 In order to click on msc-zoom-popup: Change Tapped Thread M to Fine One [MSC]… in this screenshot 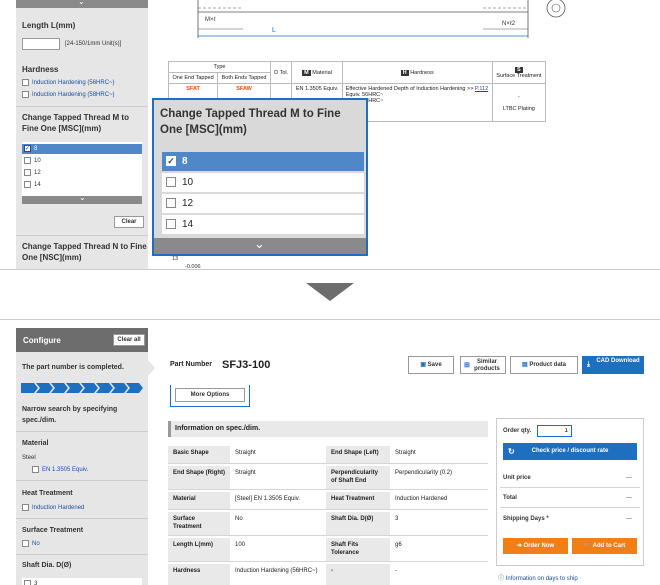, I will do `click(260, 177)`.